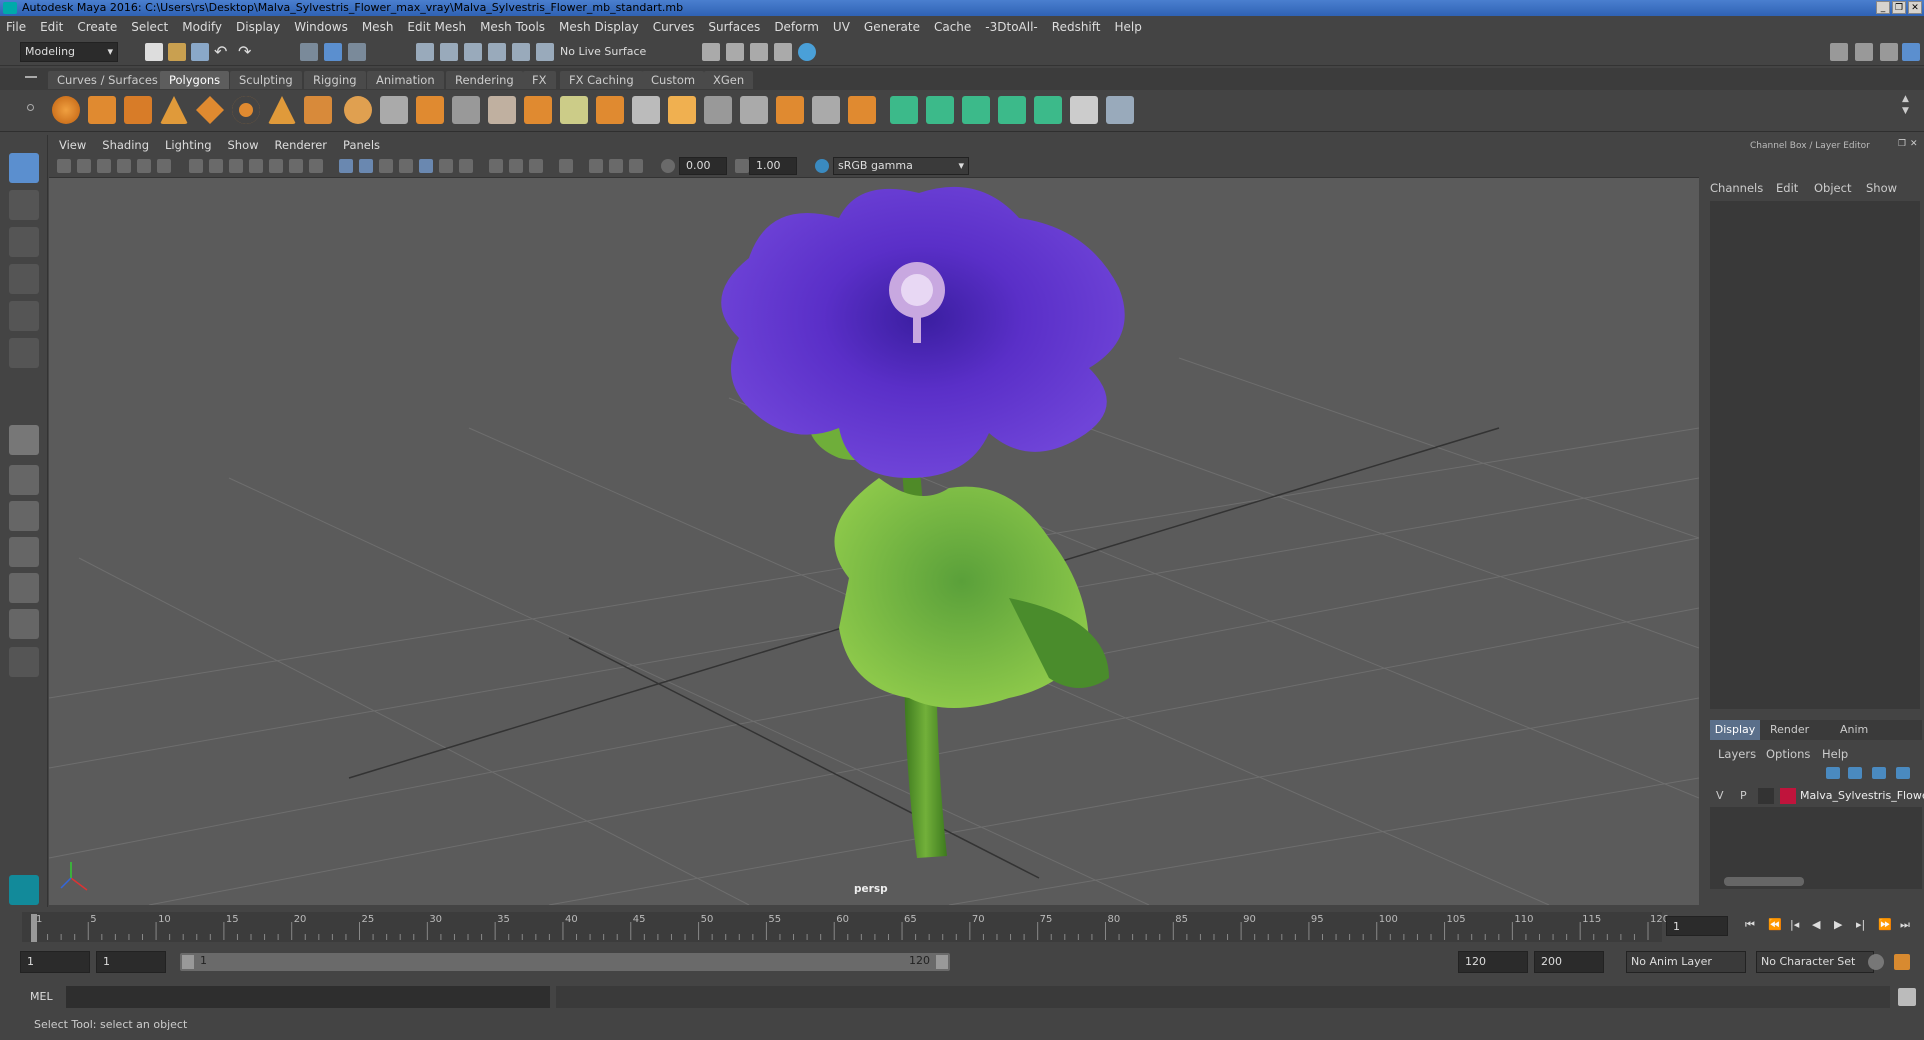 This screenshot has height=1040, width=1924. What do you see at coordinates (276, 166) in the screenshot?
I see `field-chart-icon` at bounding box center [276, 166].